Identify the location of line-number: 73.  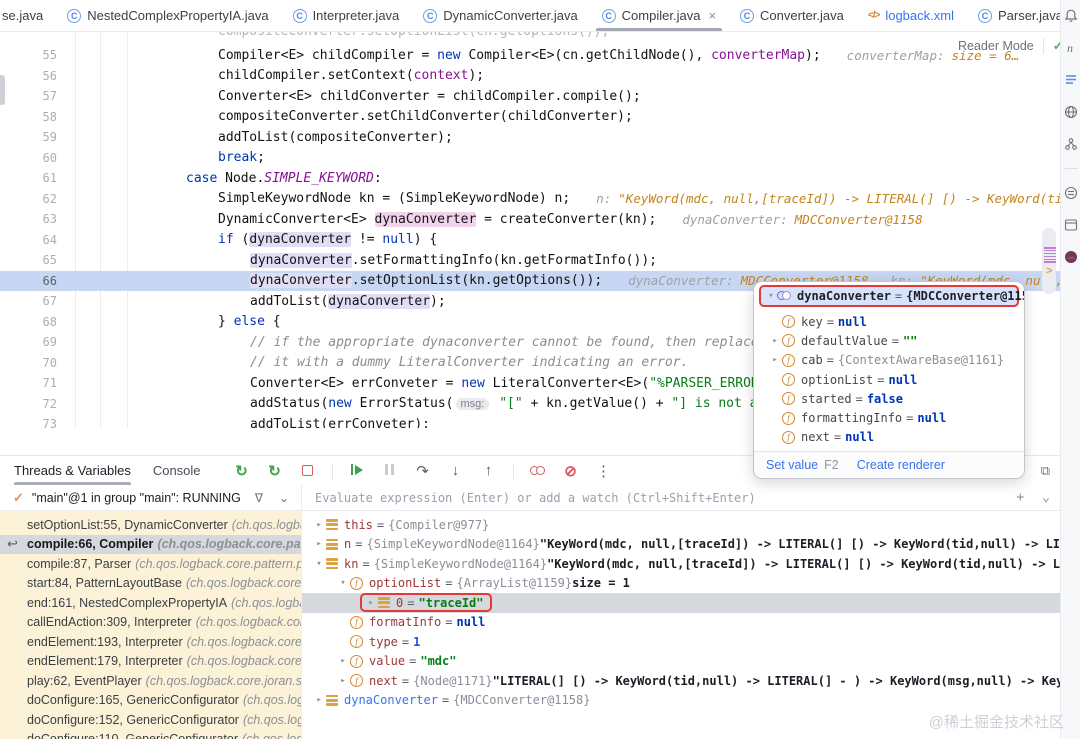
(31, 422).